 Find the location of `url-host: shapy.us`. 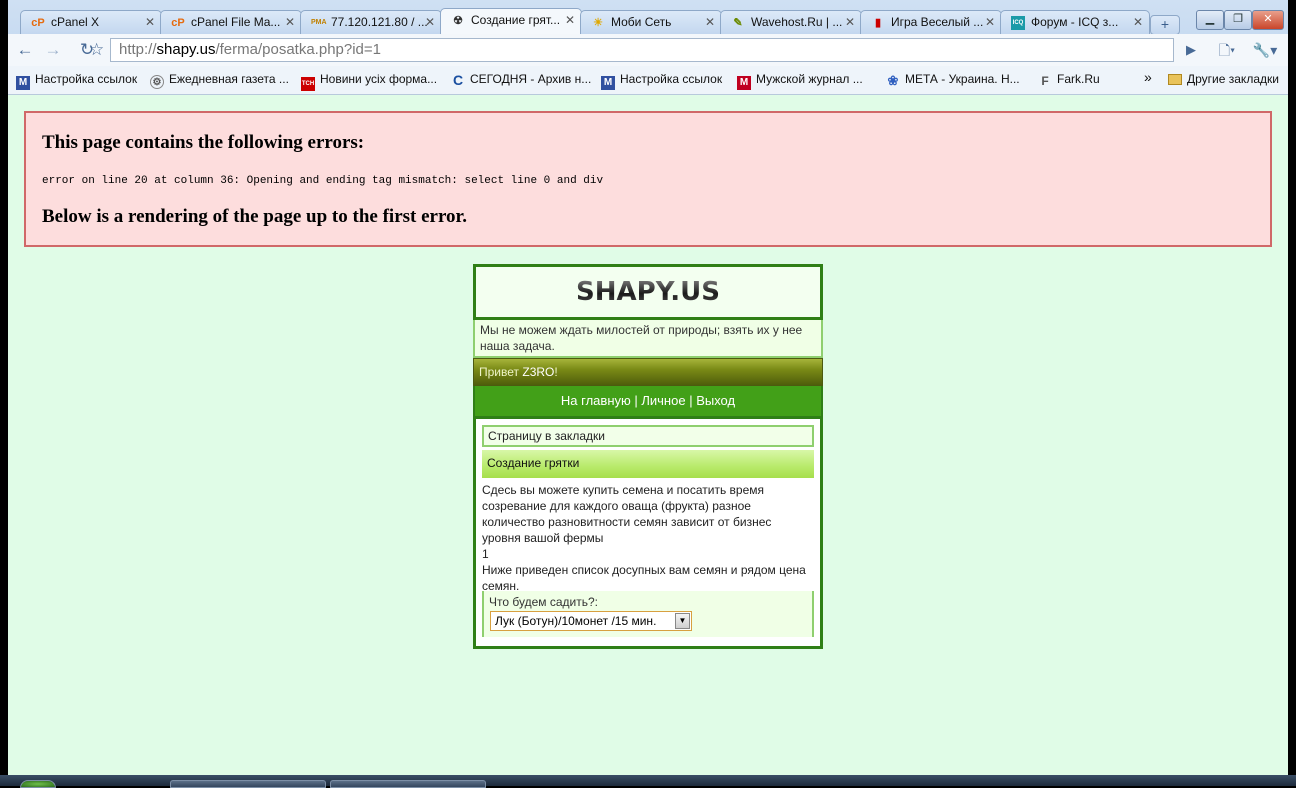

url-host: shapy.us is located at coordinates (186, 49).